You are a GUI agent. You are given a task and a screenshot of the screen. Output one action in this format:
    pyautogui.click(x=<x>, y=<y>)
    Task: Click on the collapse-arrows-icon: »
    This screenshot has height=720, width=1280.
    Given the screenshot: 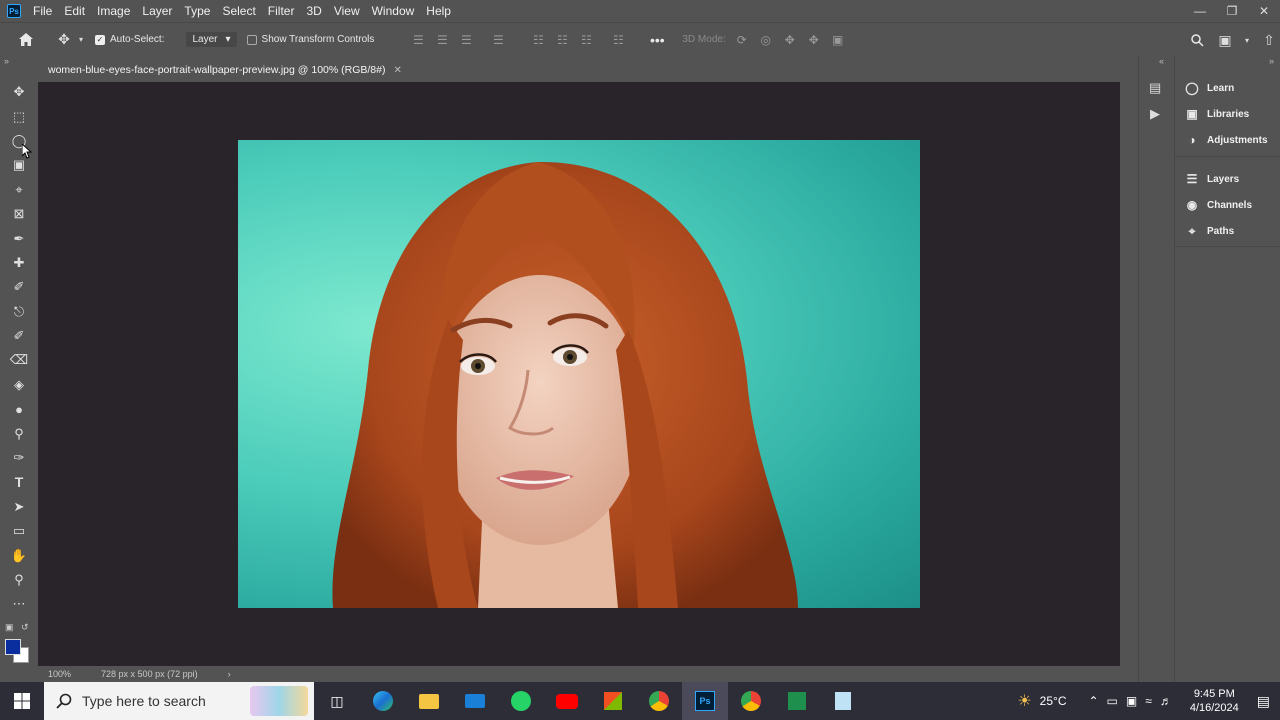 What is the action you would take?
    pyautogui.click(x=6, y=61)
    